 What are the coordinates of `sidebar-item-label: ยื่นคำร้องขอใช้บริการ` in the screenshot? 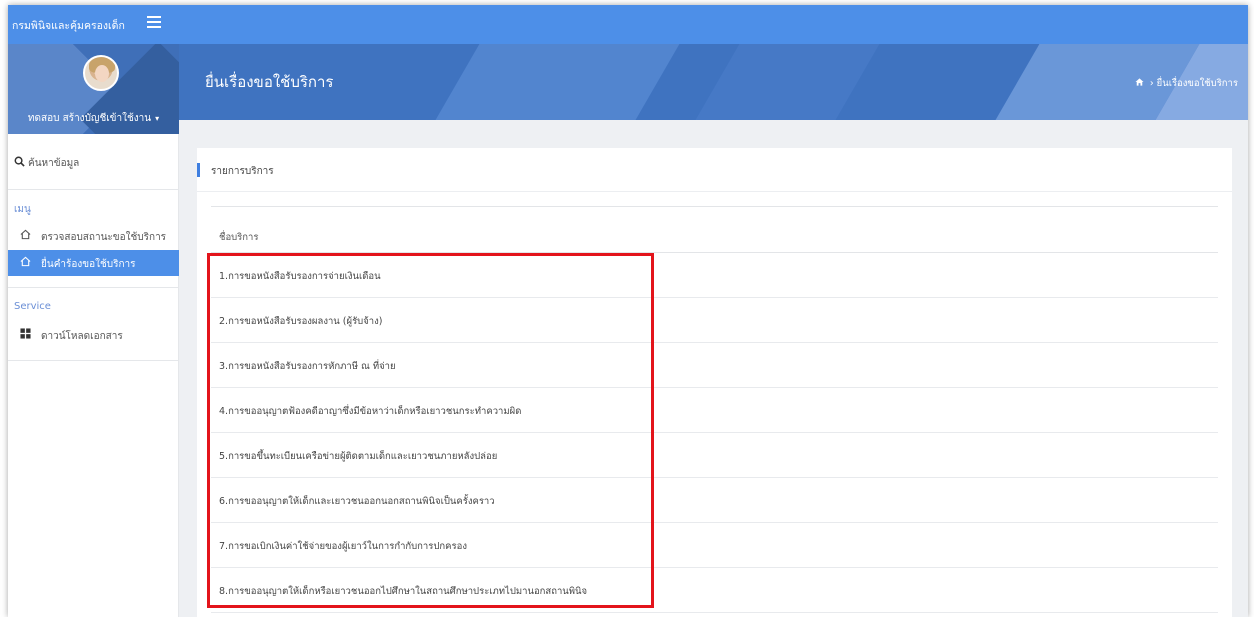 It's located at (88, 264).